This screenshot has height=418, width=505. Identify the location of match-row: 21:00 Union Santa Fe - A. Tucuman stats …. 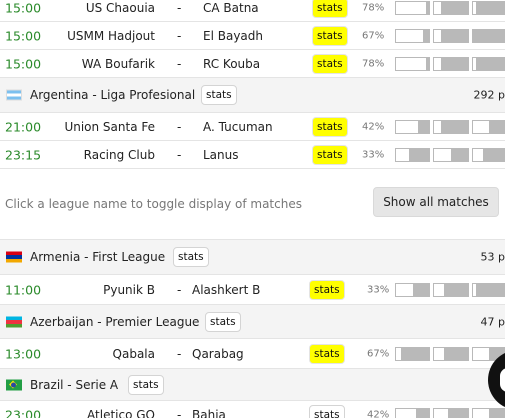
(252, 127).